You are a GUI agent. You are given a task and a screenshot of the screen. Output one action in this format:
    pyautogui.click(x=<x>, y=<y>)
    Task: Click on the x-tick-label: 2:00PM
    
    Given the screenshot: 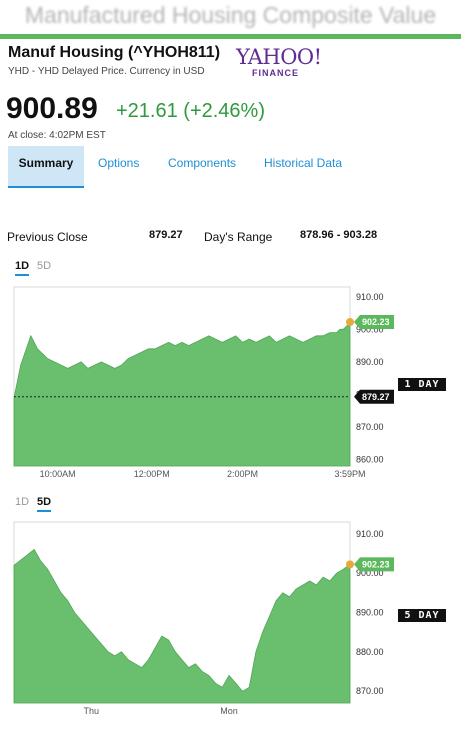 What is the action you would take?
    pyautogui.click(x=242, y=474)
    